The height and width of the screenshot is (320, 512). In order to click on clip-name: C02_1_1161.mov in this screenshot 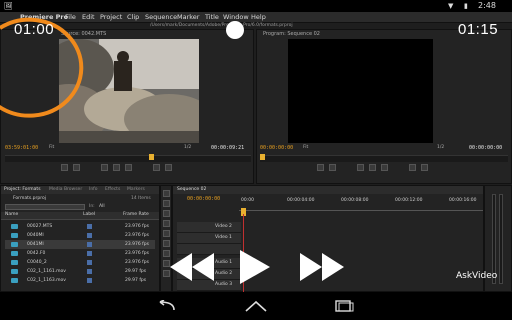, I will do `click(46, 271)`.